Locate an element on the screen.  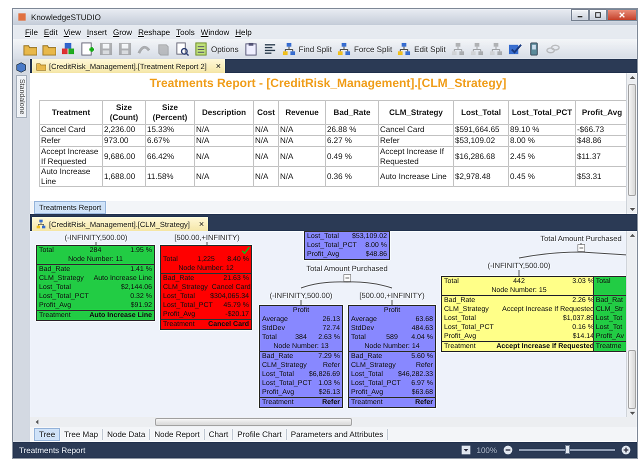
menu-item: Insert is located at coordinates (96, 32).